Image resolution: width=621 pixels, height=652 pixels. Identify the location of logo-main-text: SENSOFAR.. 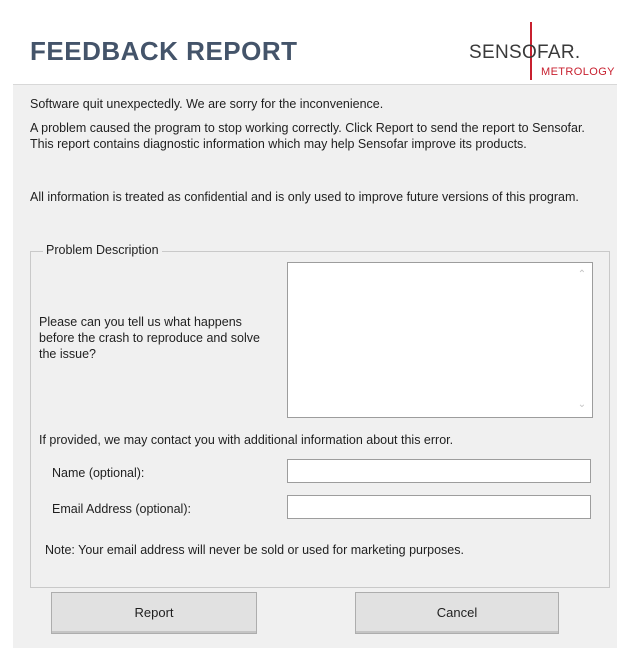
(525, 52).